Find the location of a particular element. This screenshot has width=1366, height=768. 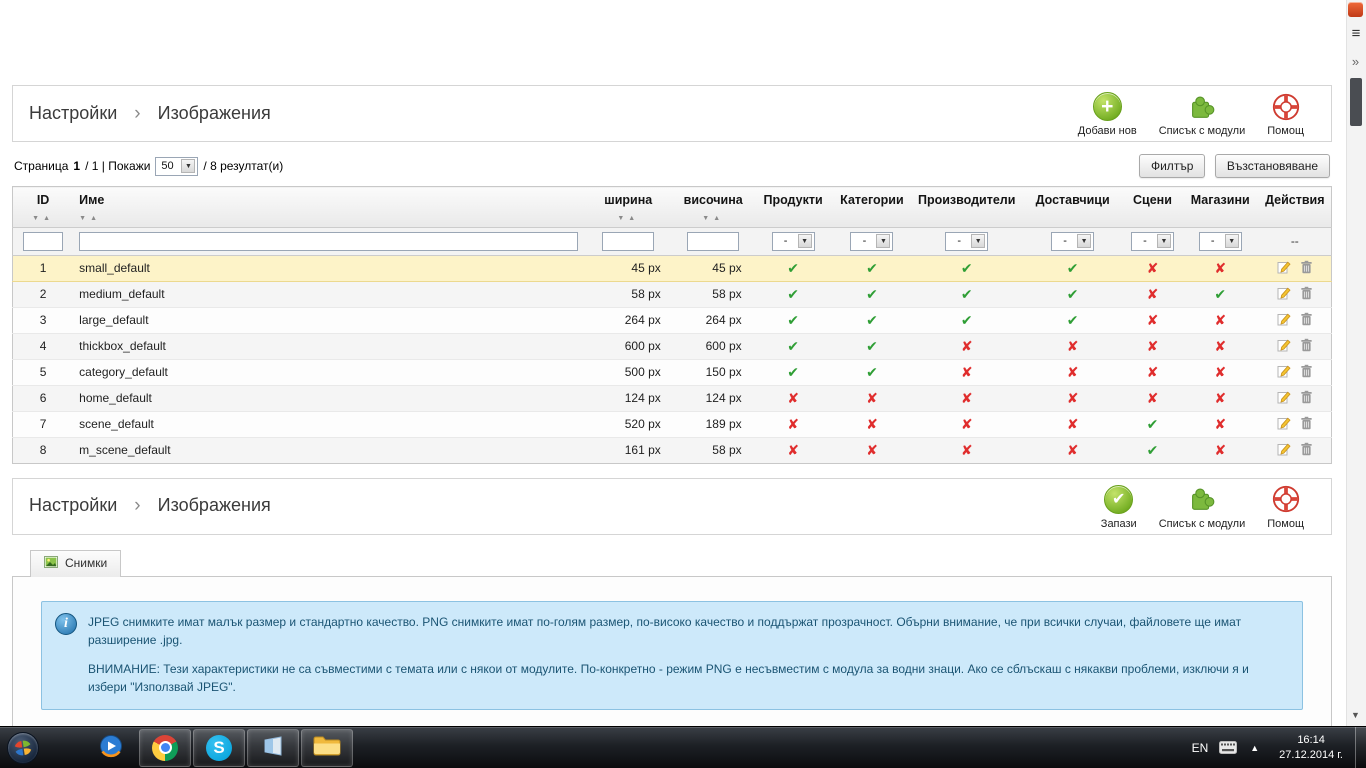

column-header-width: ширина ▼ ▲ is located at coordinates (628, 207).